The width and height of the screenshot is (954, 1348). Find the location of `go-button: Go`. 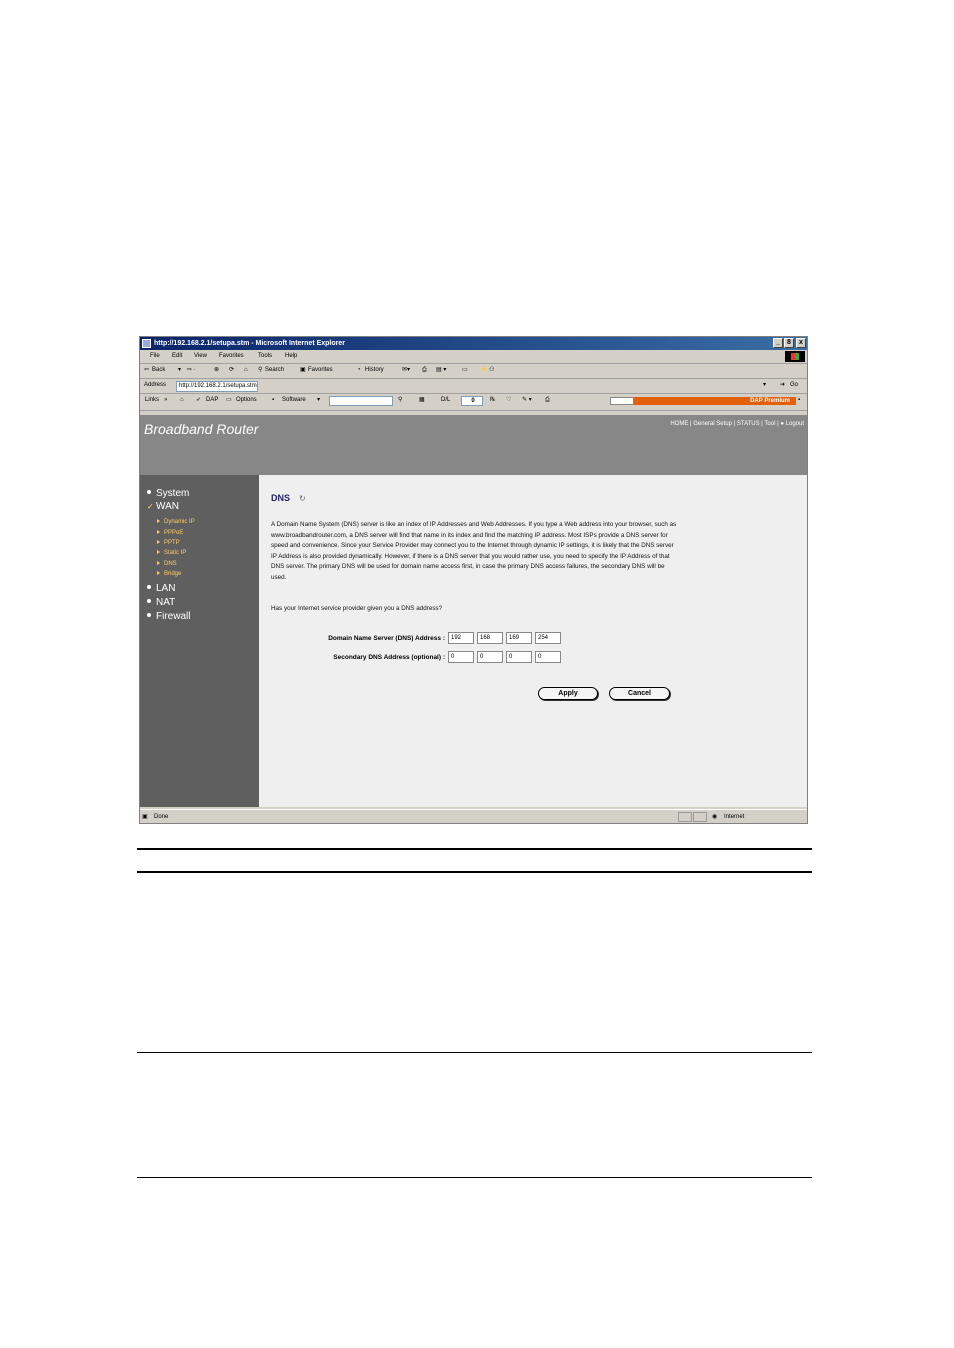

go-button: Go is located at coordinates (794, 385).